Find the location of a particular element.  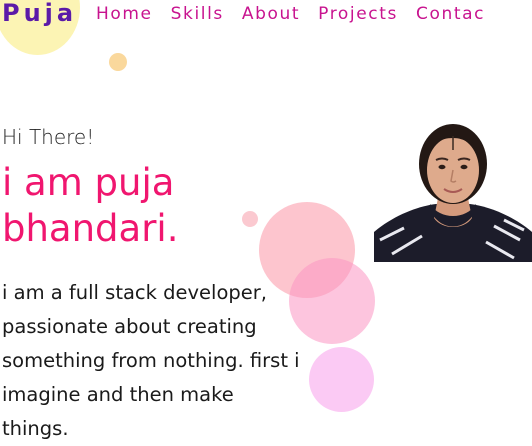

hero-greeting: Hi There! is located at coordinates (48, 137).